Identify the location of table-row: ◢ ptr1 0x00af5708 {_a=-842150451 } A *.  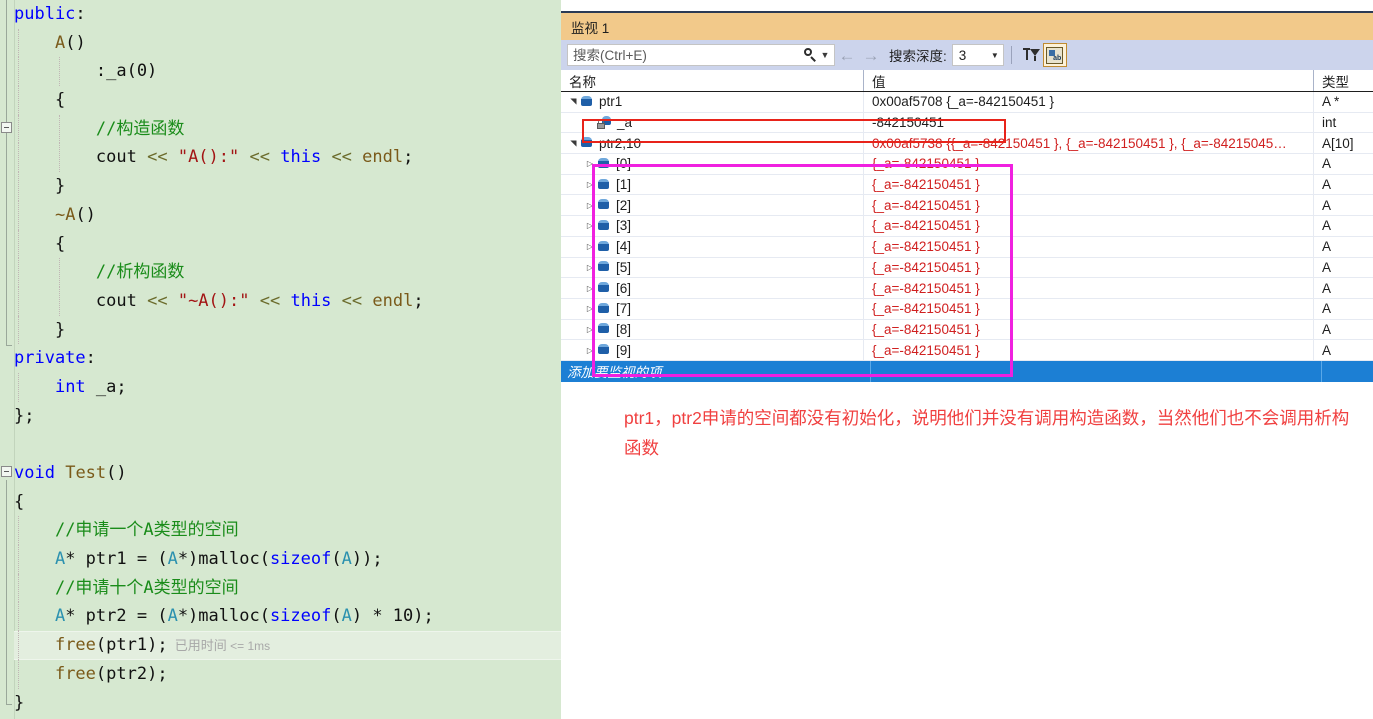
(967, 102).